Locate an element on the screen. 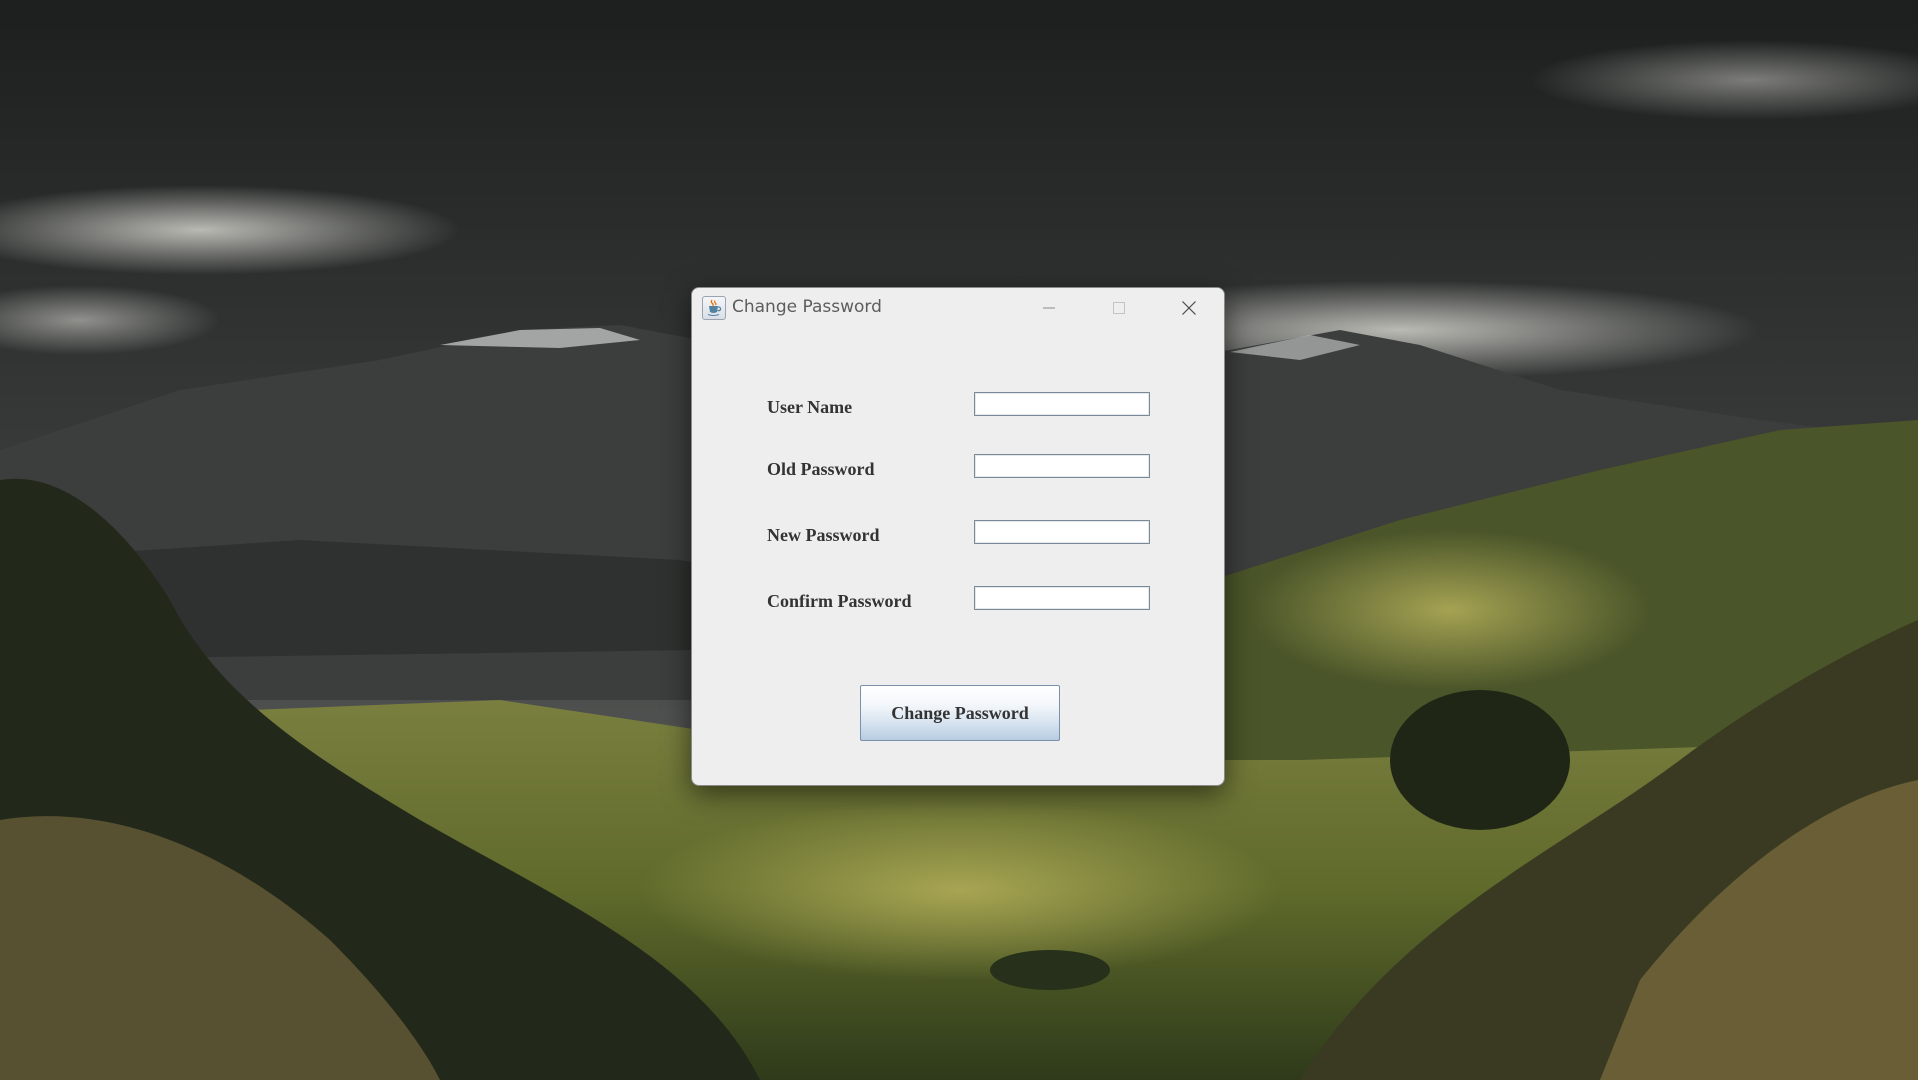 The image size is (1918, 1080). confirm-password-label: Confirm Password is located at coordinates (839, 601).